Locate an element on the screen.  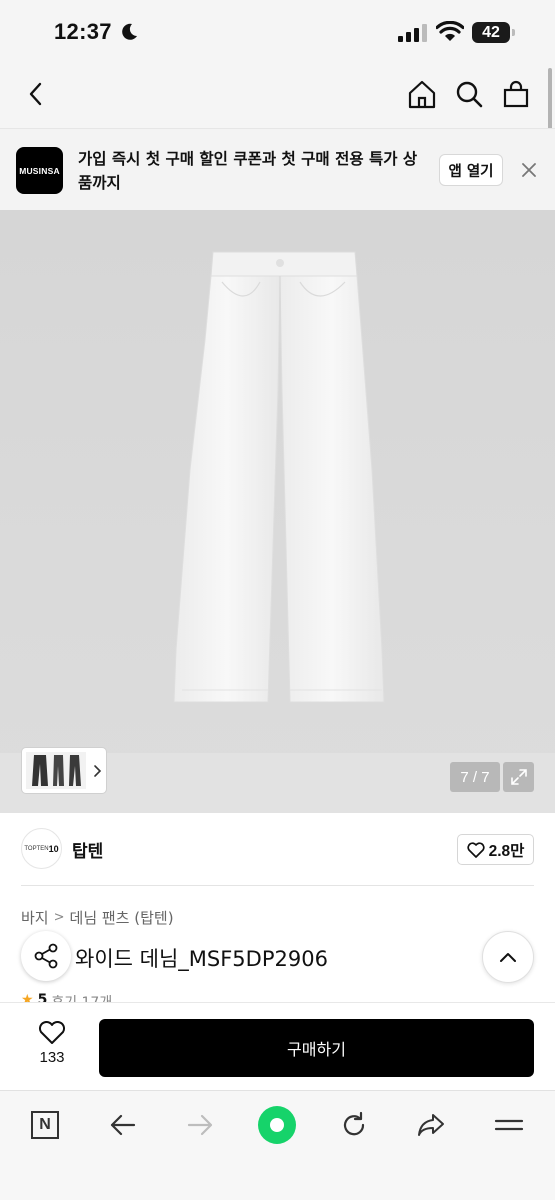
share-arrow-icon is located at coordinates (431, 1125).